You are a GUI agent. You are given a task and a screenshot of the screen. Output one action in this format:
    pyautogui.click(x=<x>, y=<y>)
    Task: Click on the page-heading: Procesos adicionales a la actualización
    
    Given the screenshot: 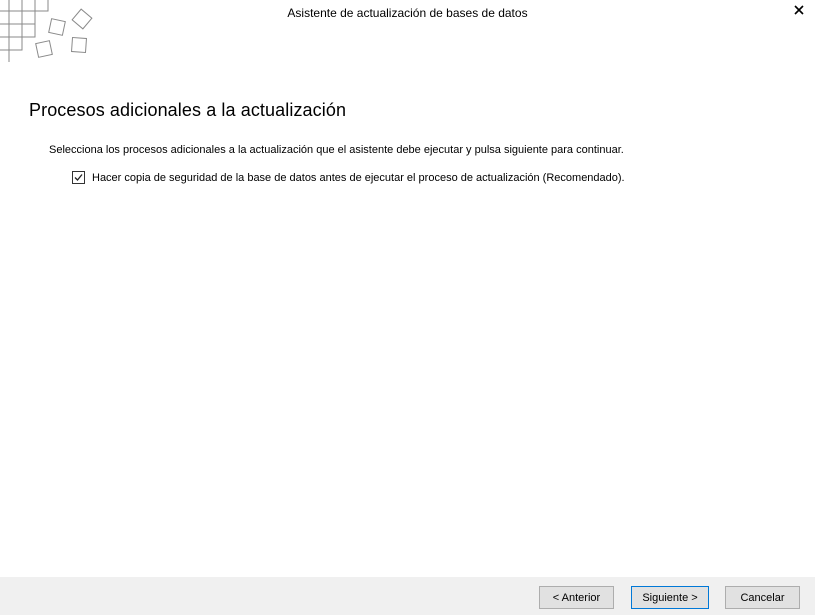 What is the action you would take?
    pyautogui.click(x=188, y=110)
    